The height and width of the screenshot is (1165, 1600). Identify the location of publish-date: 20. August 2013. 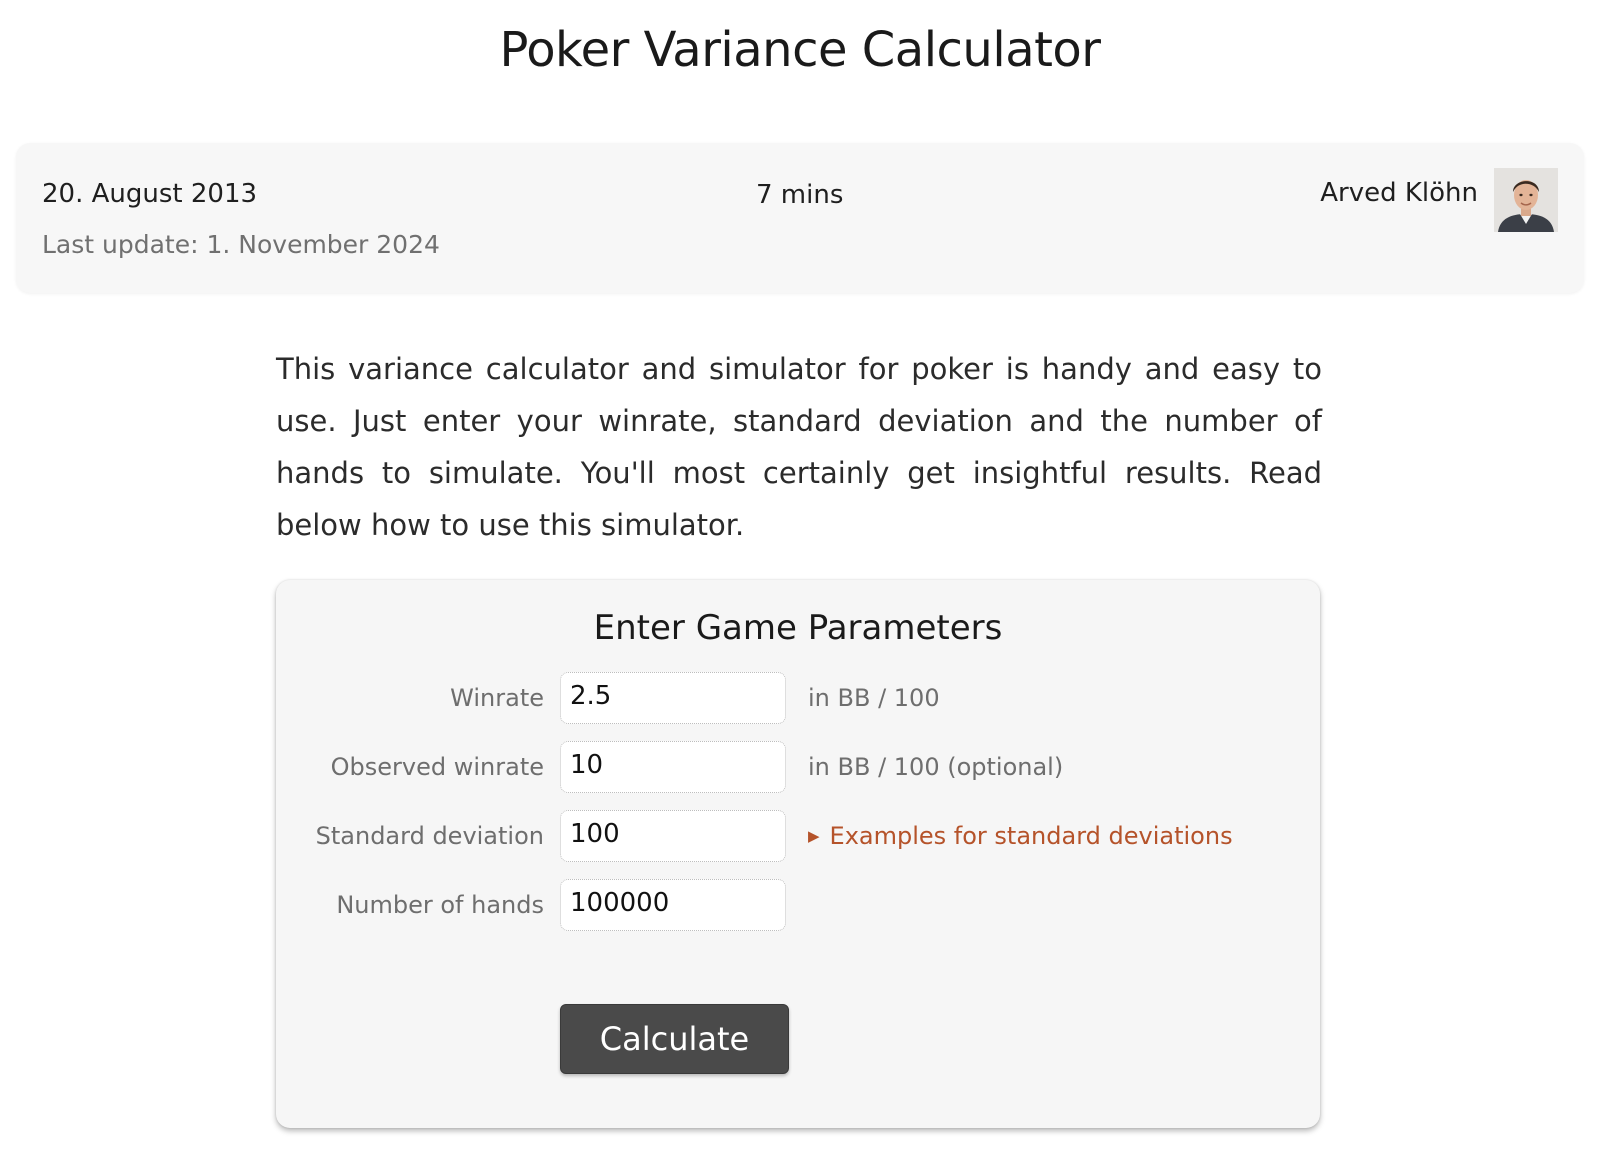
(150, 194).